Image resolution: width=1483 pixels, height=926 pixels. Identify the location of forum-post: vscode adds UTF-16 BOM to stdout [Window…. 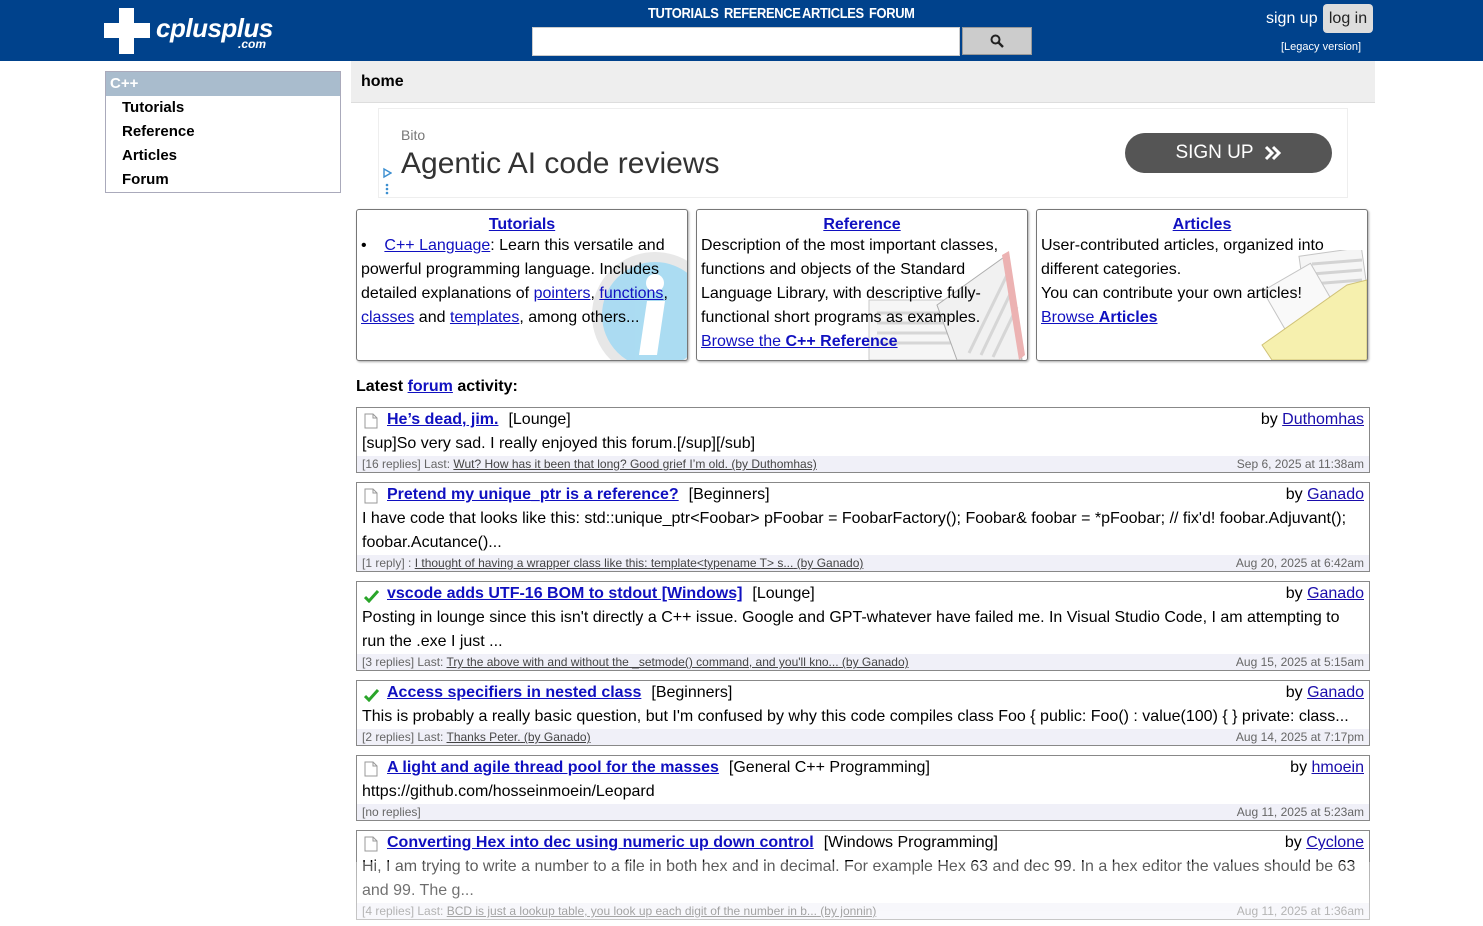
(863, 626).